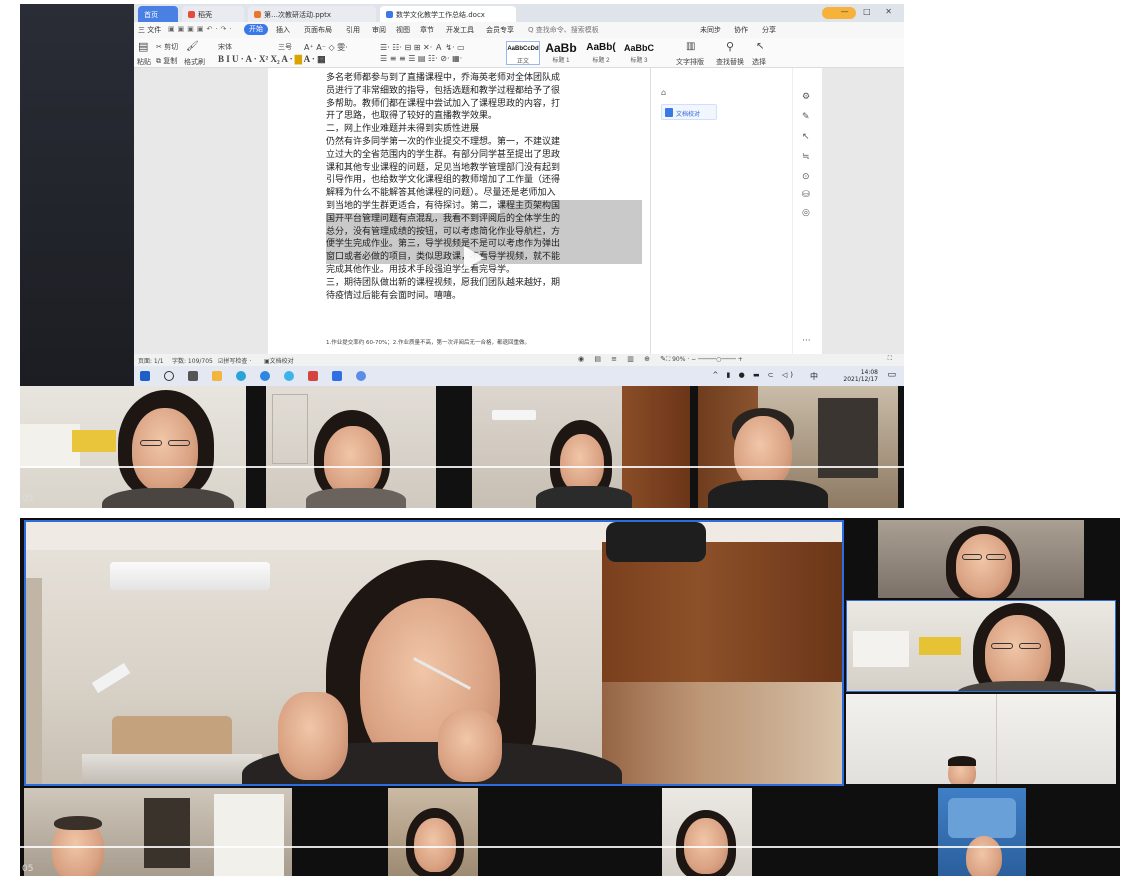 This screenshot has width=1134, height=879. What do you see at coordinates (730, 46) in the screenshot?
I see `search-icon: ⚲` at bounding box center [730, 46].